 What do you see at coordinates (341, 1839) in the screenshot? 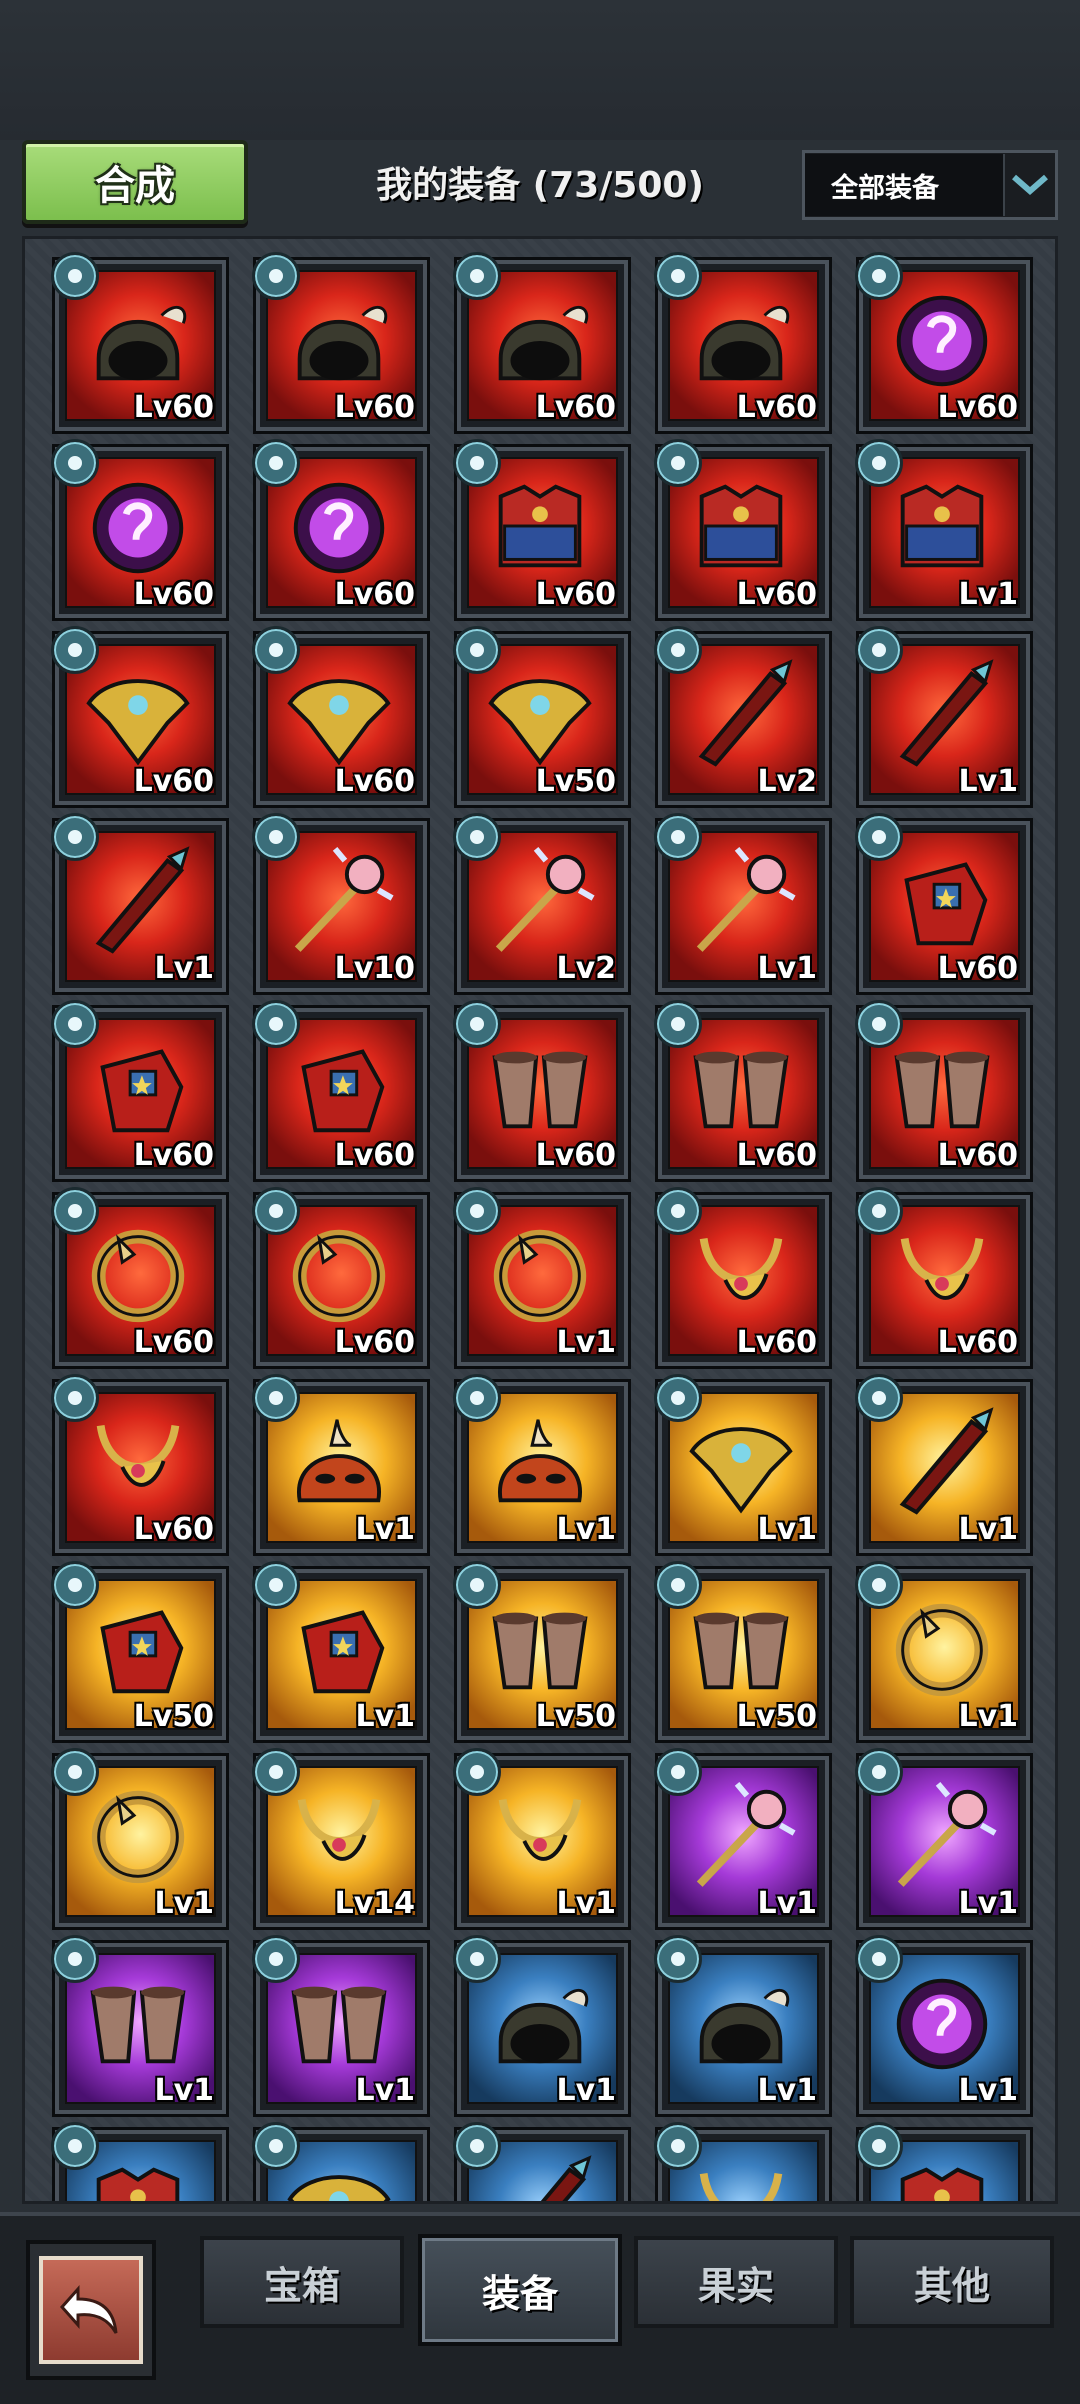
I see `equipment-slot: Lv14` at bounding box center [341, 1839].